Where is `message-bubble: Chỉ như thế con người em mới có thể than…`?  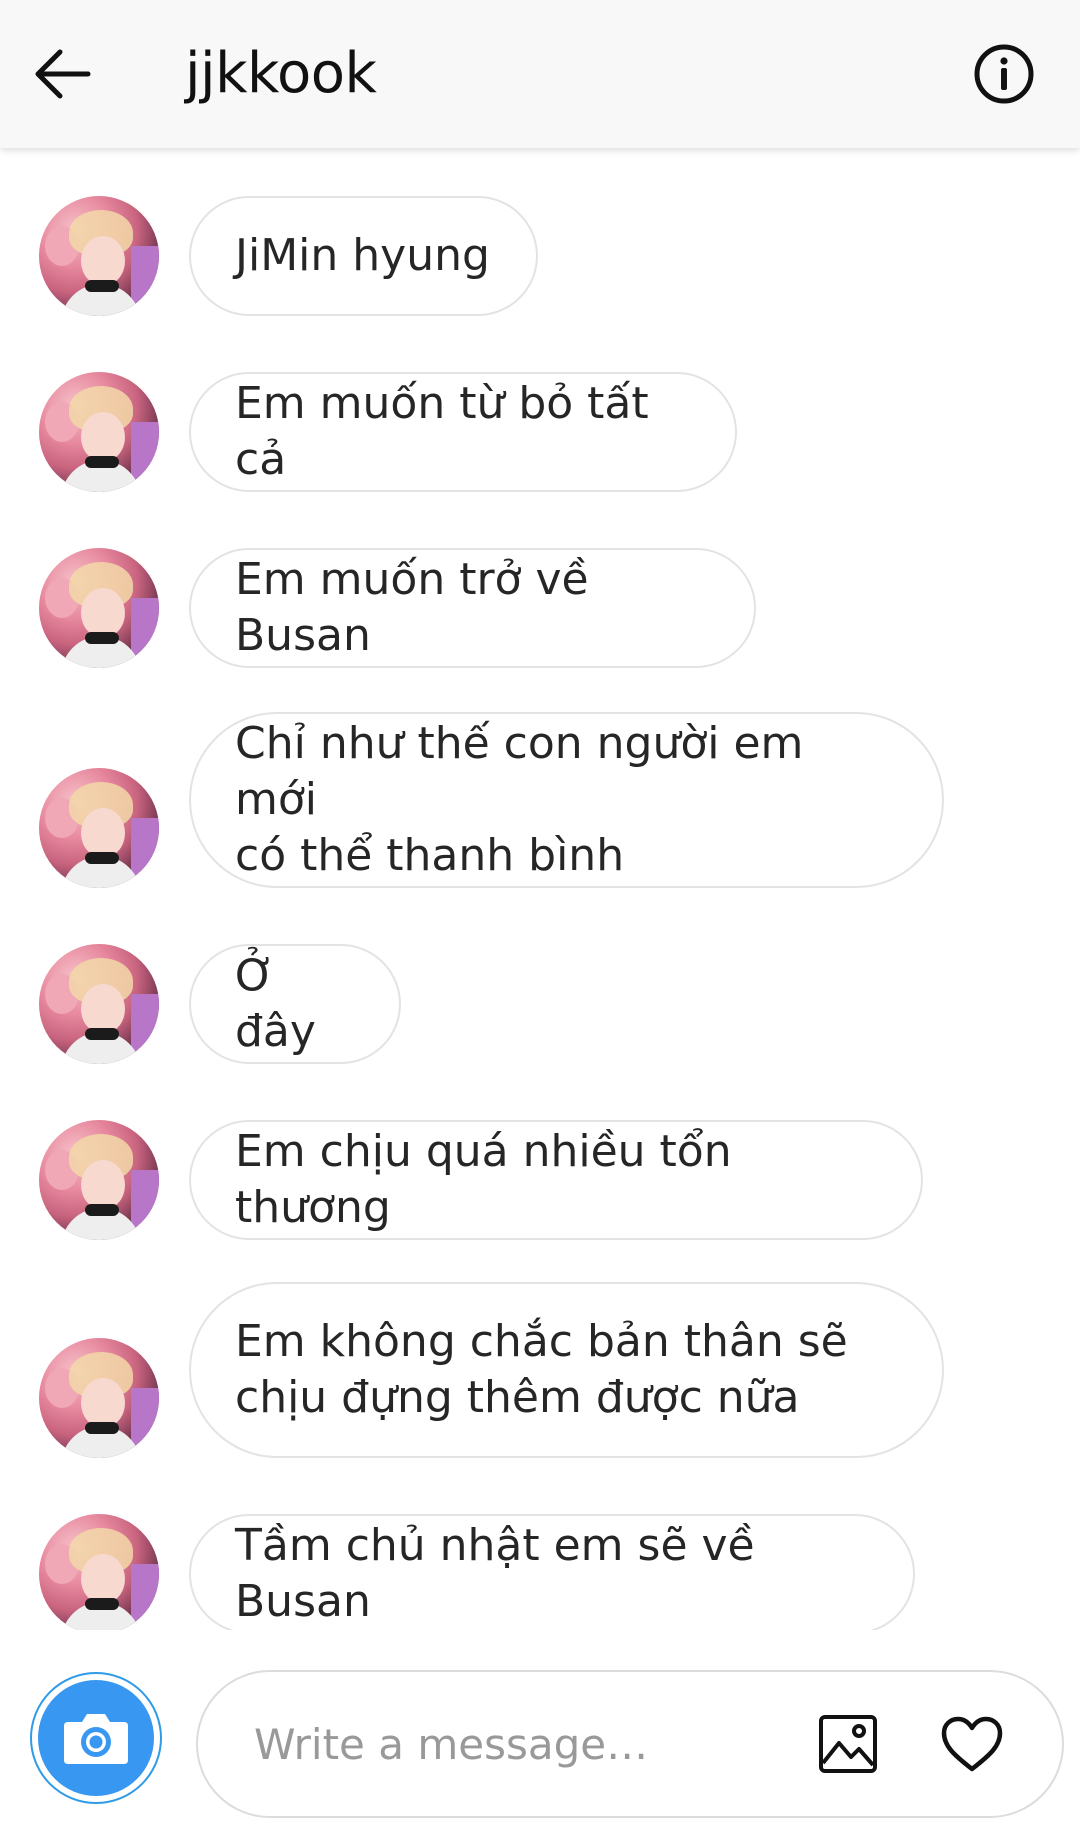 message-bubble: Chỉ như thế con người em mới có thể than… is located at coordinates (566, 800).